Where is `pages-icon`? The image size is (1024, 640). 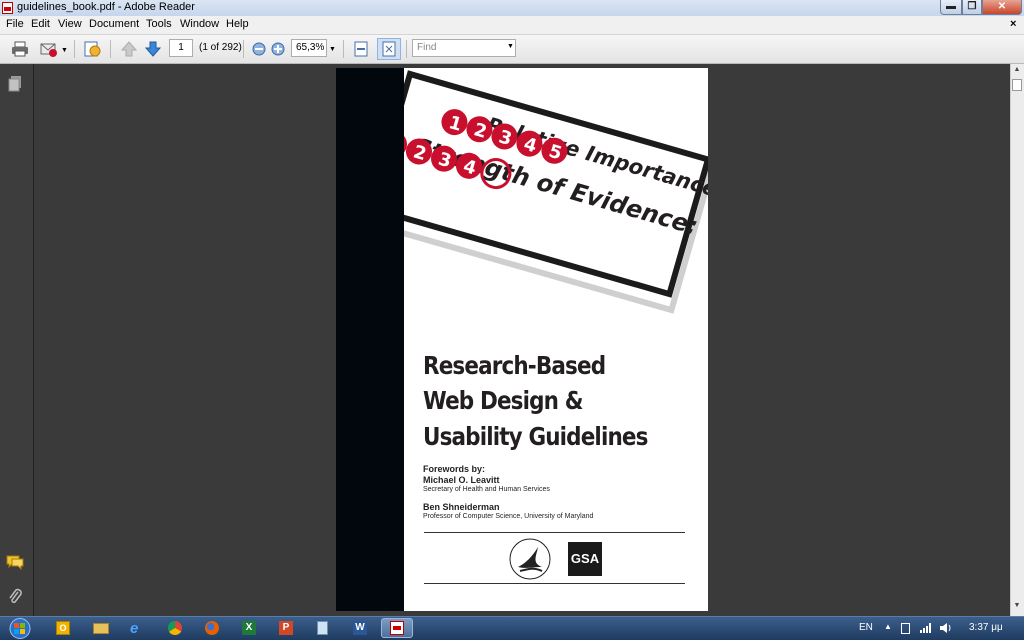 pages-icon is located at coordinates (15, 84).